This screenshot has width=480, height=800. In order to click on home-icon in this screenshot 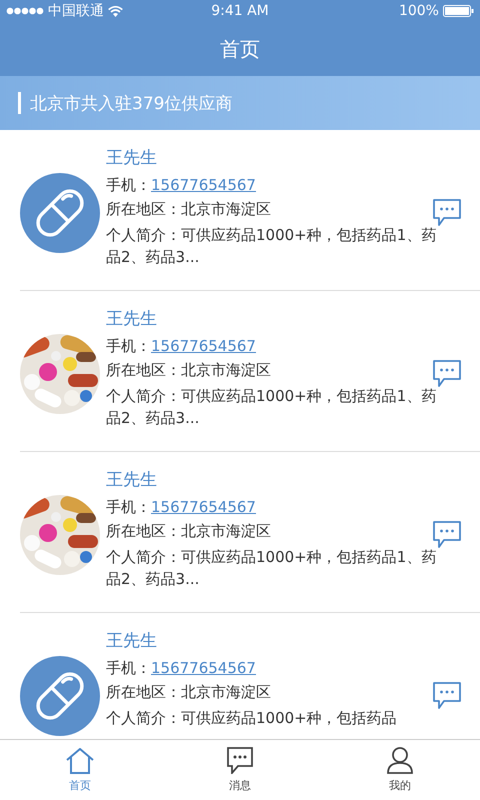, I will do `click(80, 761)`.